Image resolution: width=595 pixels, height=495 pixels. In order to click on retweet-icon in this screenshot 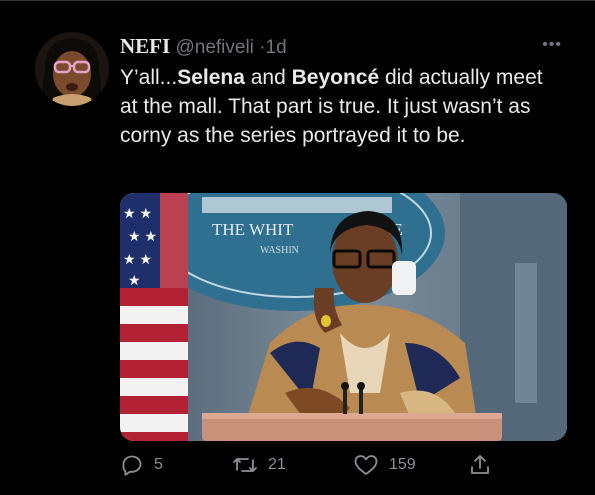, I will do `click(245, 465)`.